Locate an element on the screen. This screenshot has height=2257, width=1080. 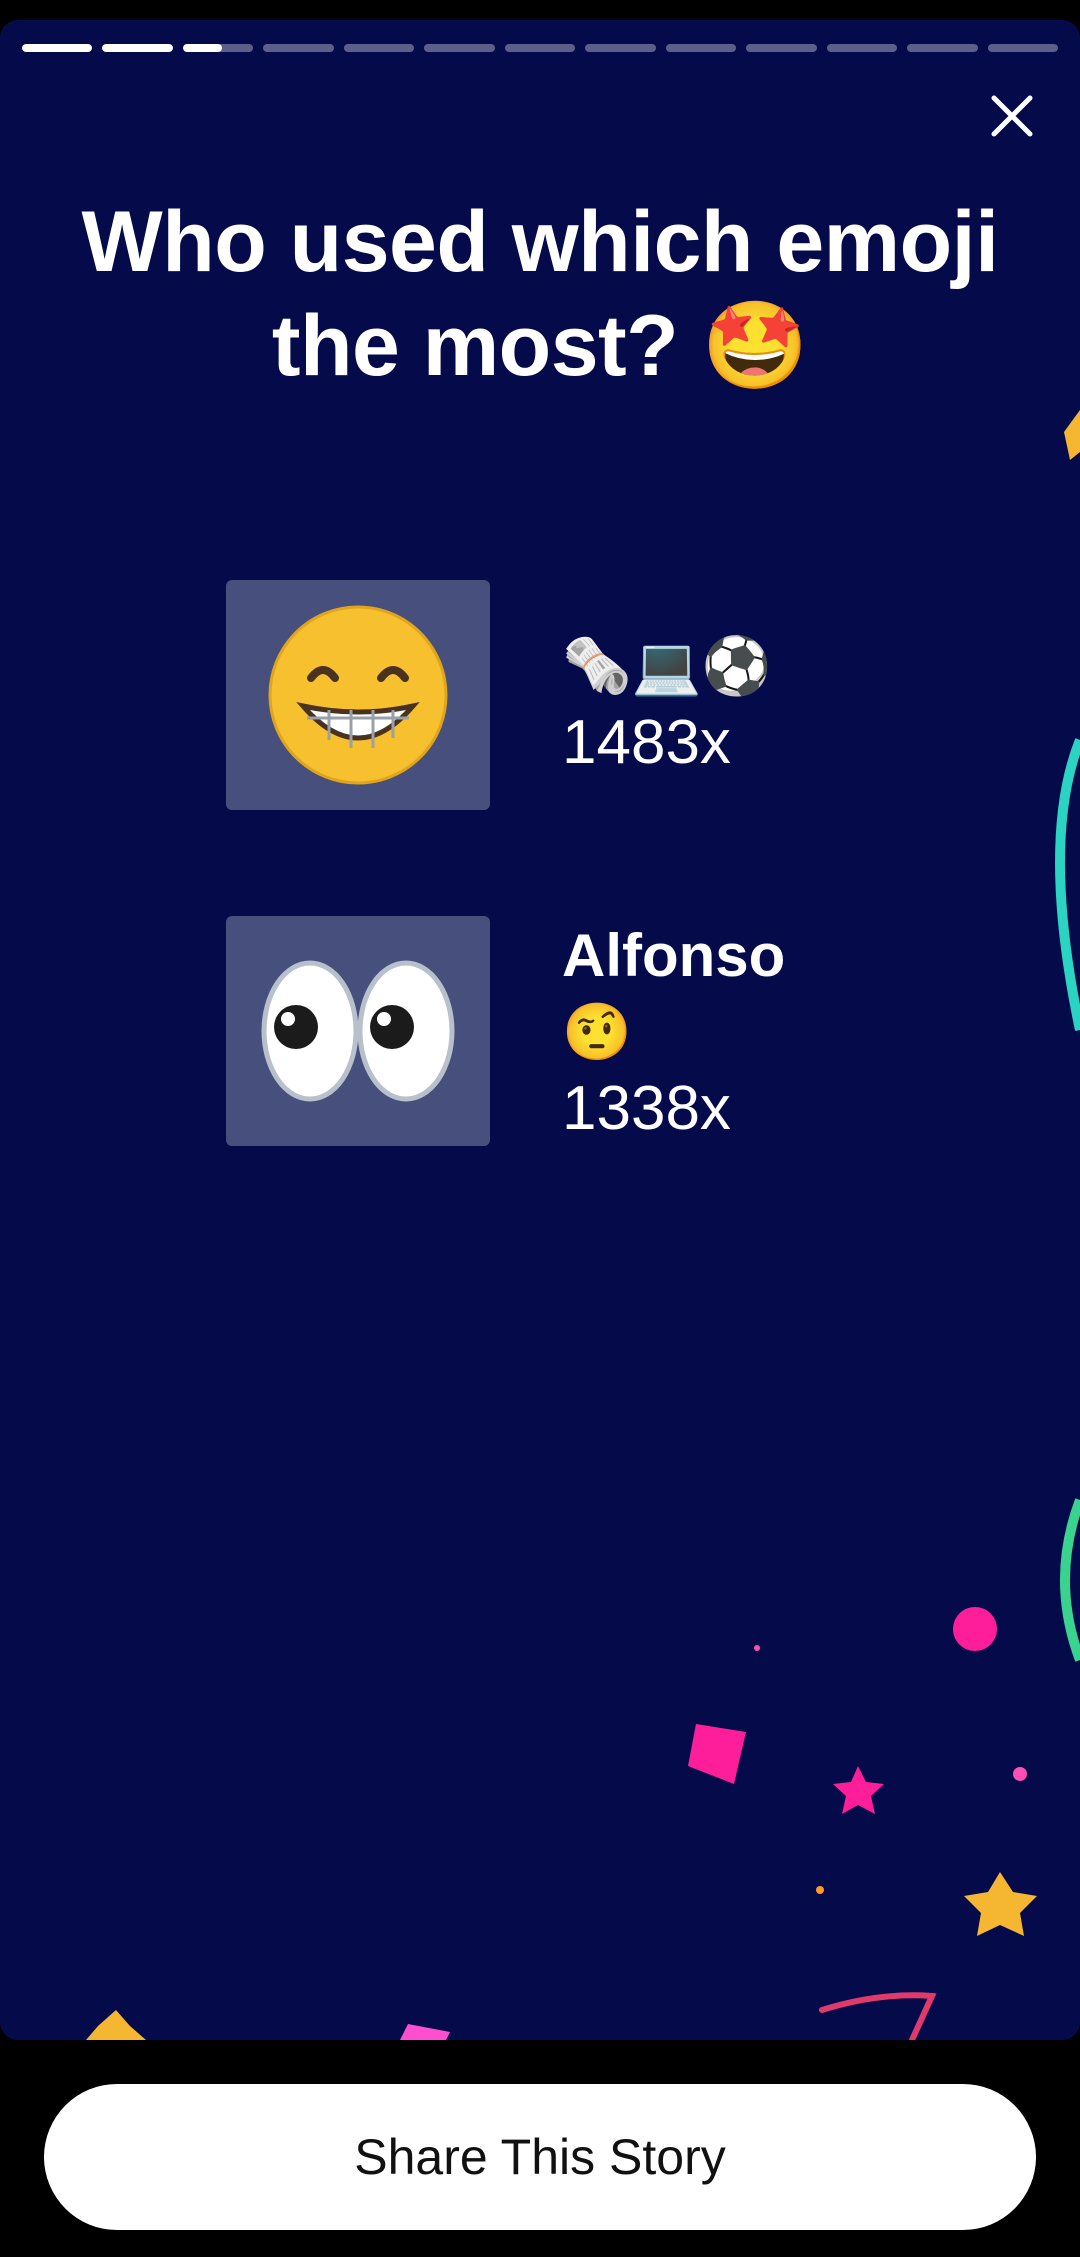
close-icon is located at coordinates (1012, 116).